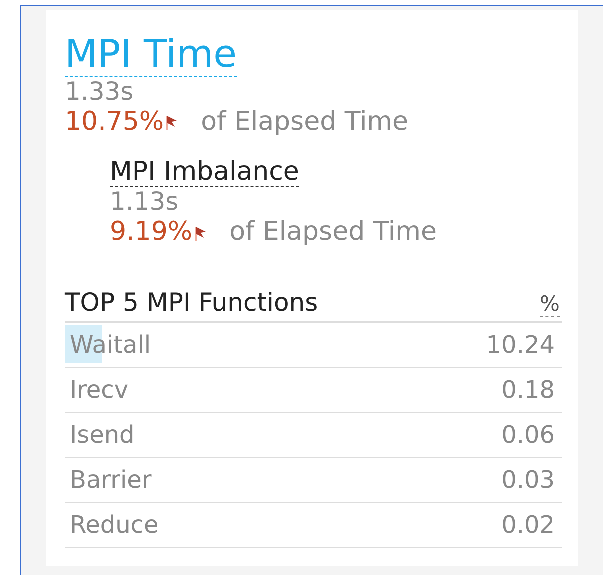 The image size is (603, 575). What do you see at coordinates (111, 480) in the screenshot?
I see `function-name: Barrier` at bounding box center [111, 480].